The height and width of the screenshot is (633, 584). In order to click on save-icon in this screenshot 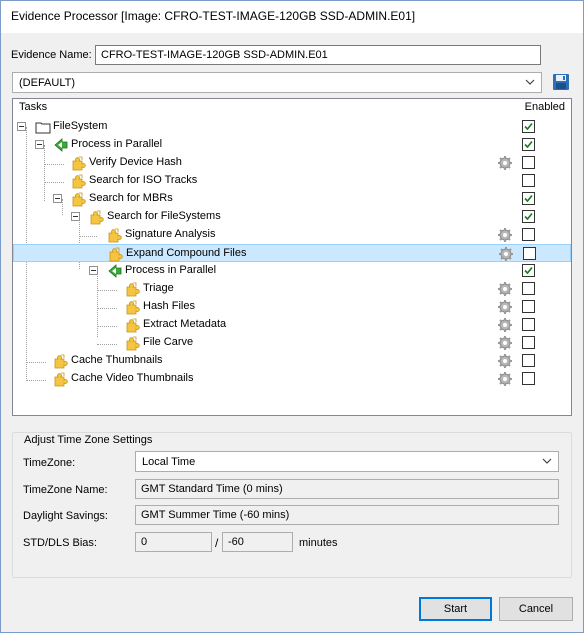, I will do `click(561, 82)`.